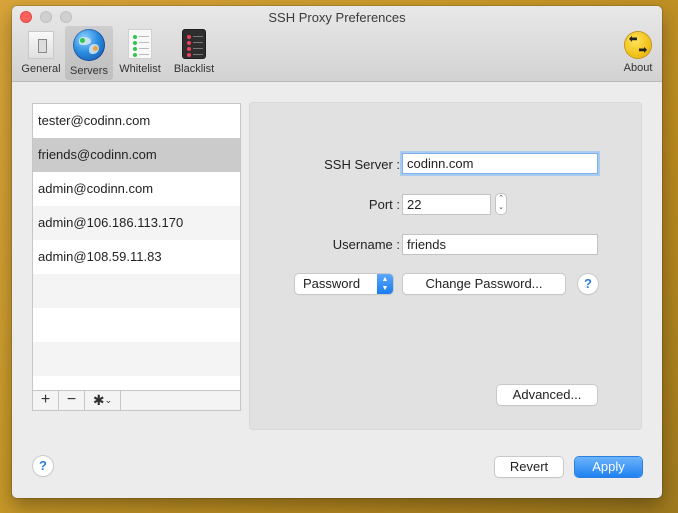 Image resolution: width=678 pixels, height=513 pixels. What do you see at coordinates (194, 69) in the screenshot?
I see `tab-blacklist-label: Blacklist` at bounding box center [194, 69].